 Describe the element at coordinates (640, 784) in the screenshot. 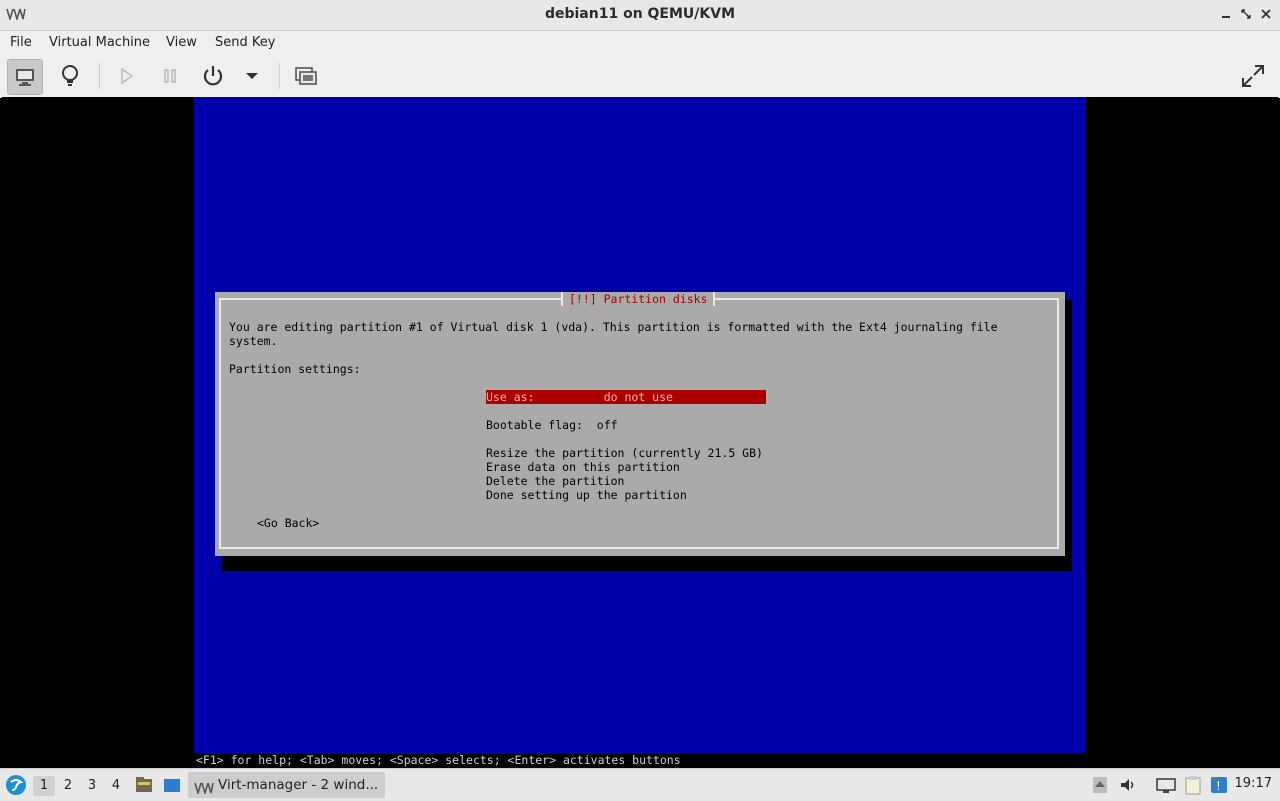

I see `taskbar: 1 2 3 4 Virt-manager - 2 wind... ! 19:17` at that location.